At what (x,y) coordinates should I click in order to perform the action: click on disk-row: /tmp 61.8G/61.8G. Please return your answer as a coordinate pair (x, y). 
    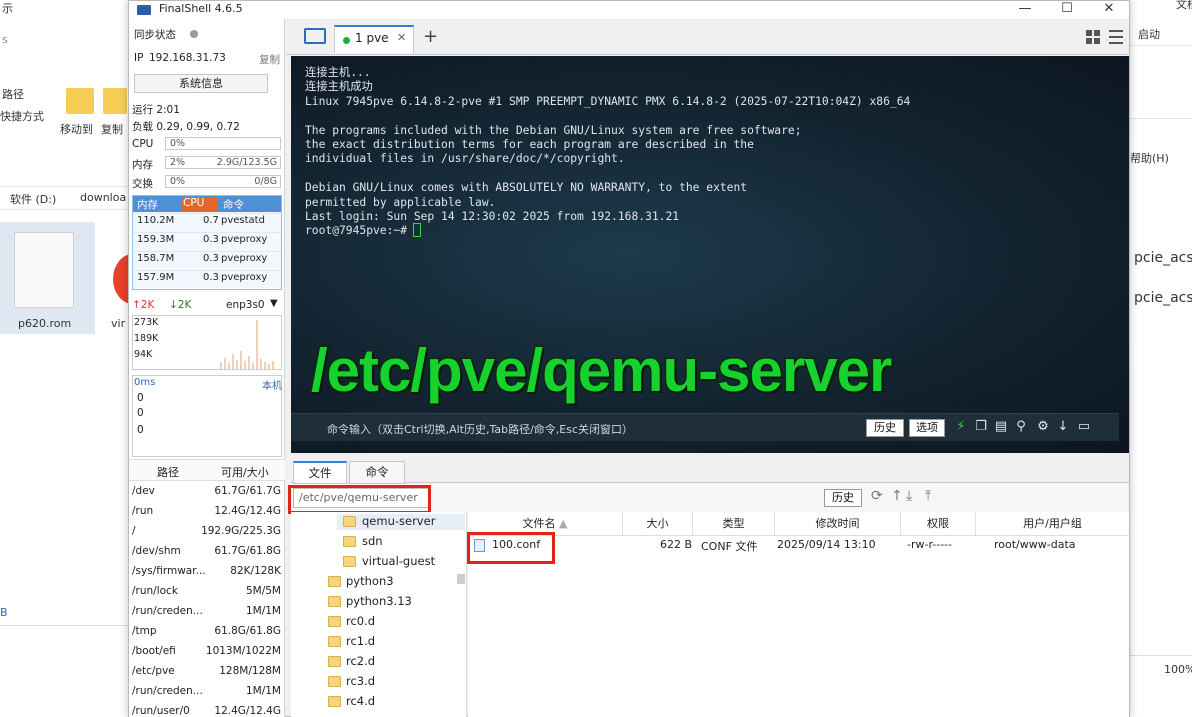
    Looking at the image, I should click on (207, 632).